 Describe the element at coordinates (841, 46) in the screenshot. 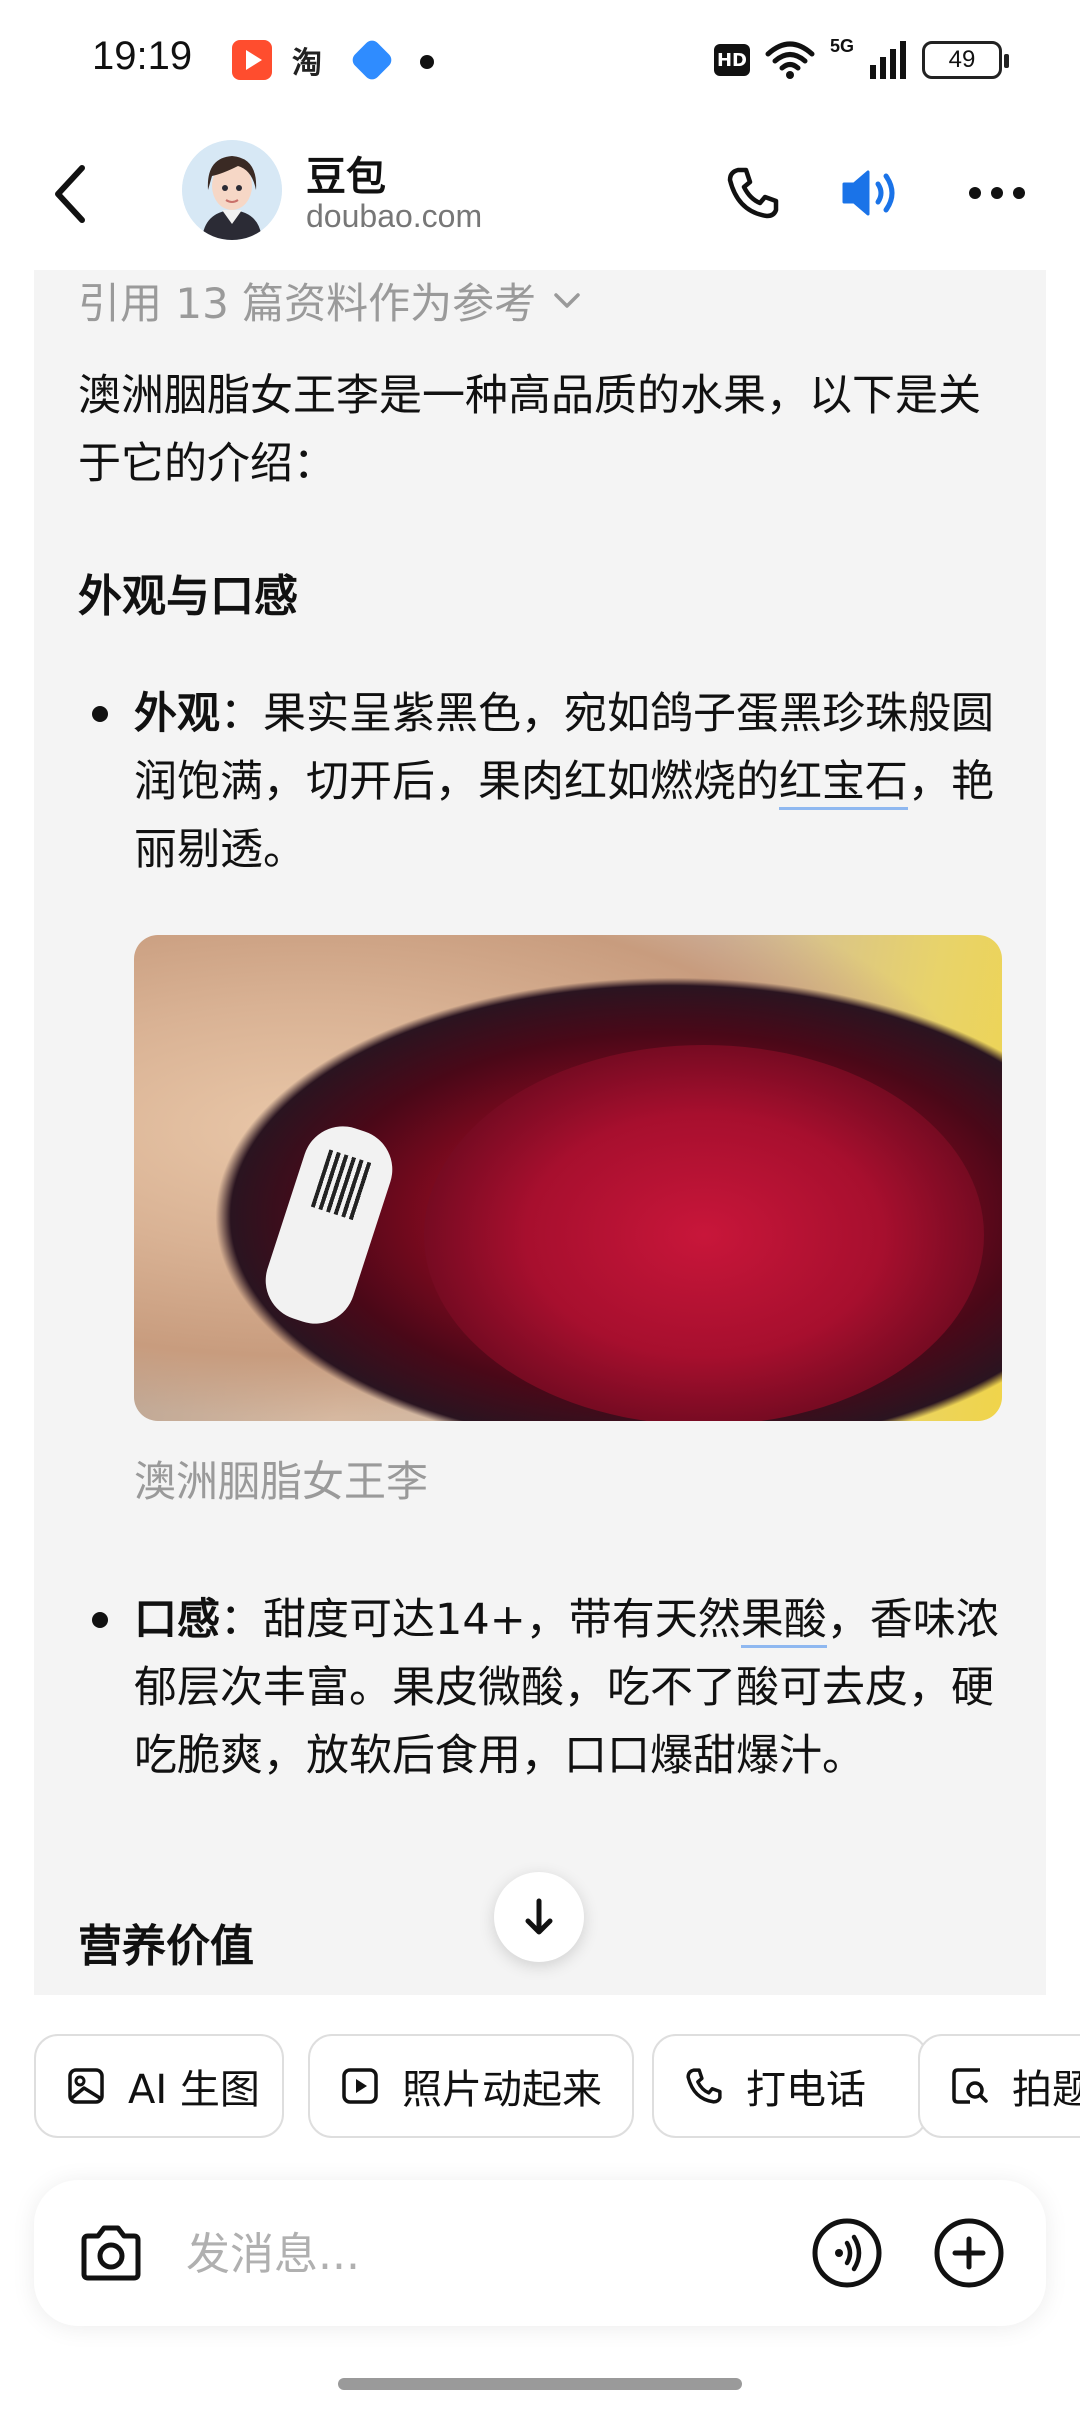

I see `network-type: 5G` at that location.